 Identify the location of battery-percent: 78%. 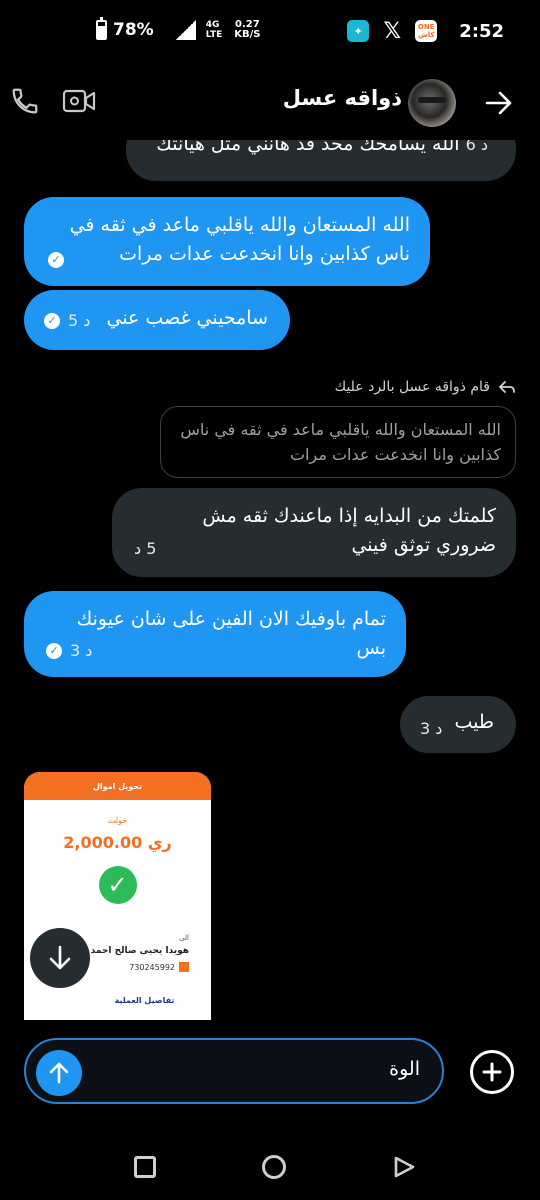
(133, 30).